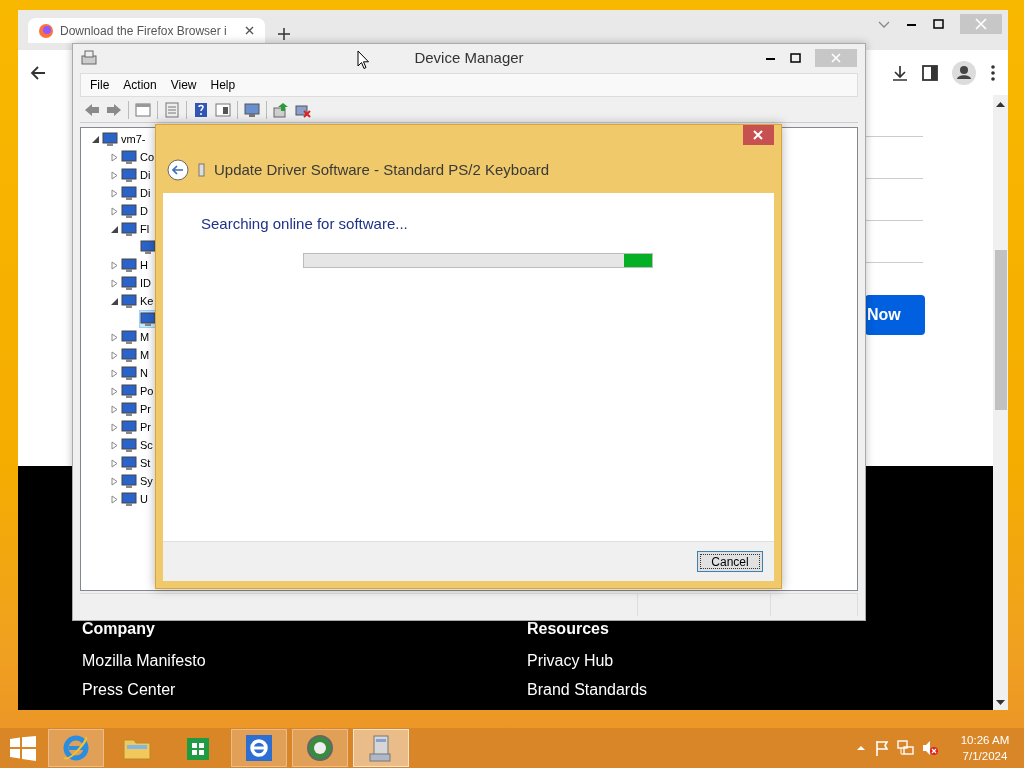 This screenshot has width=1024, height=768. I want to click on start-icon, so click(23, 748).